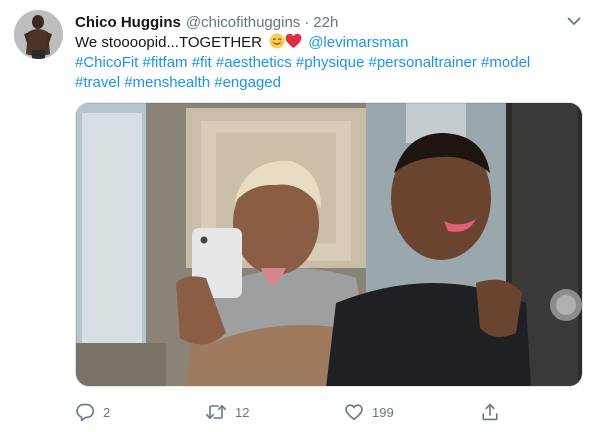  I want to click on avatar, so click(38, 34).